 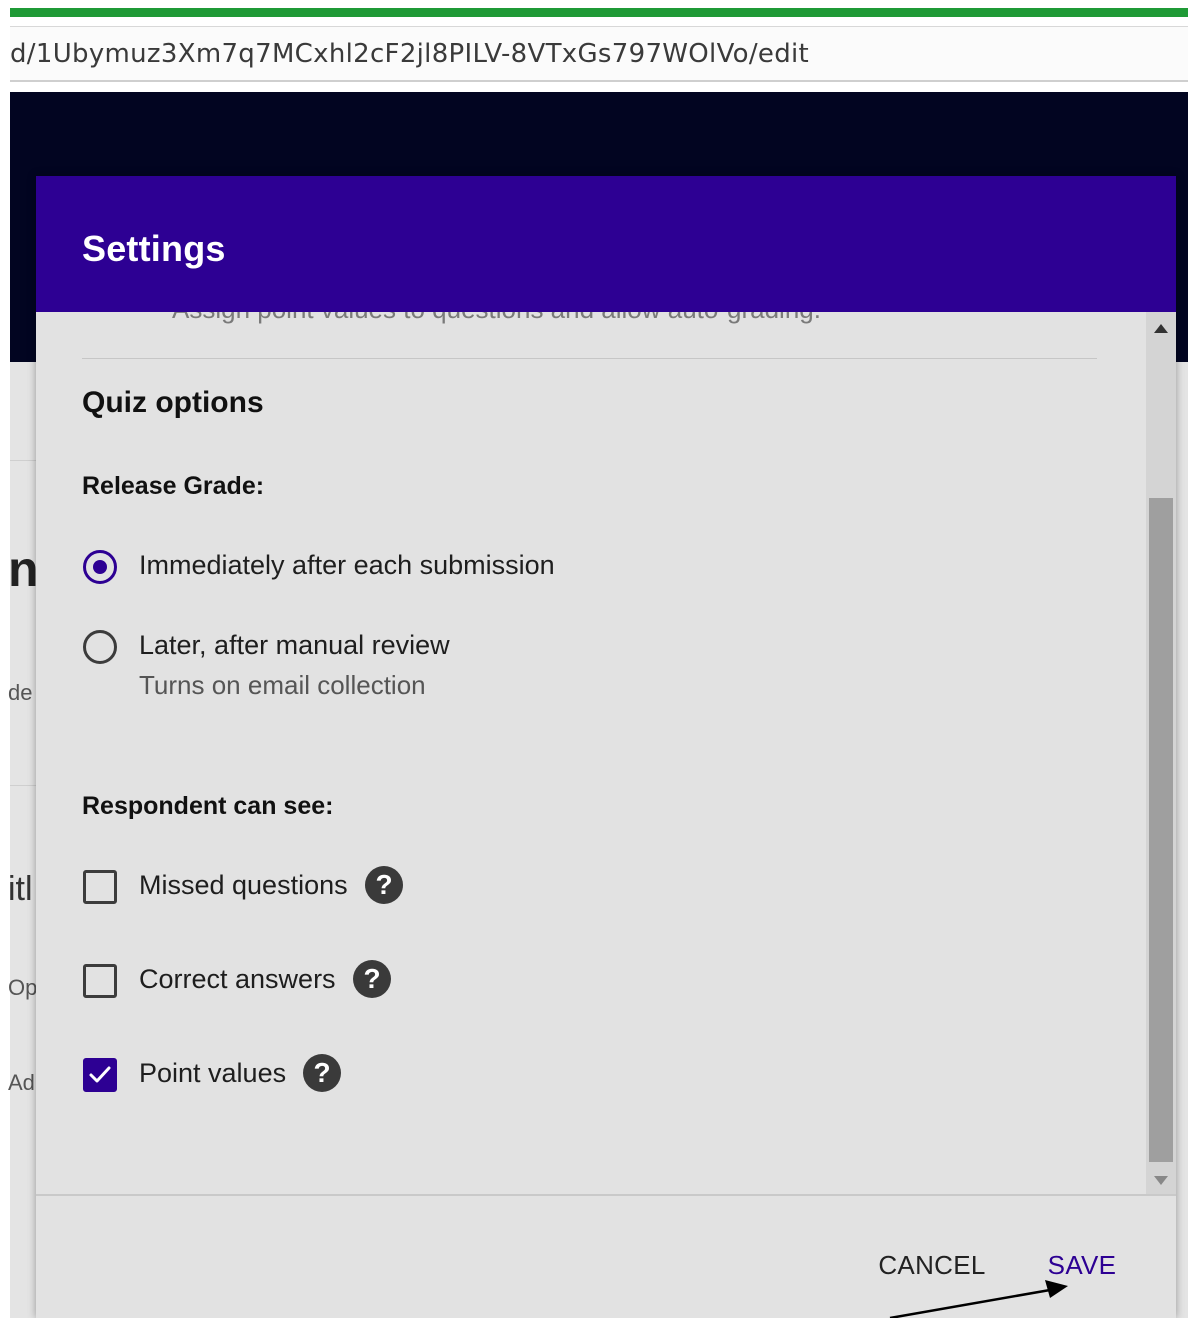 What do you see at coordinates (1161, 830) in the screenshot?
I see `scrollbar-thumb` at bounding box center [1161, 830].